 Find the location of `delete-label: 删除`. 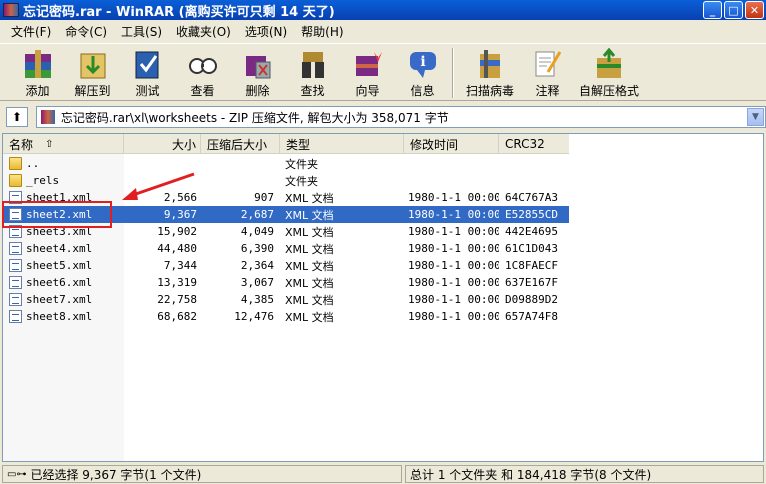

delete-label: 删除 is located at coordinates (257, 91).